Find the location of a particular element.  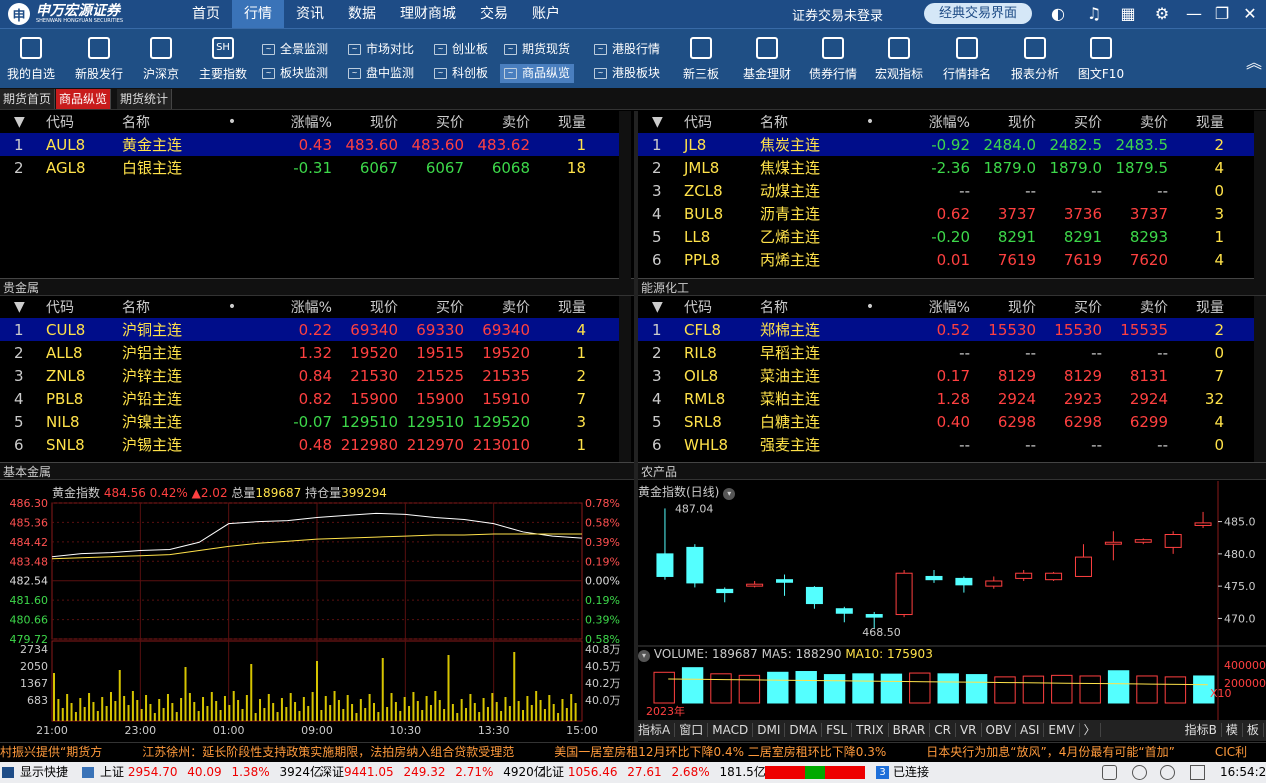

scrollbar-tr is located at coordinates (1260, 195).